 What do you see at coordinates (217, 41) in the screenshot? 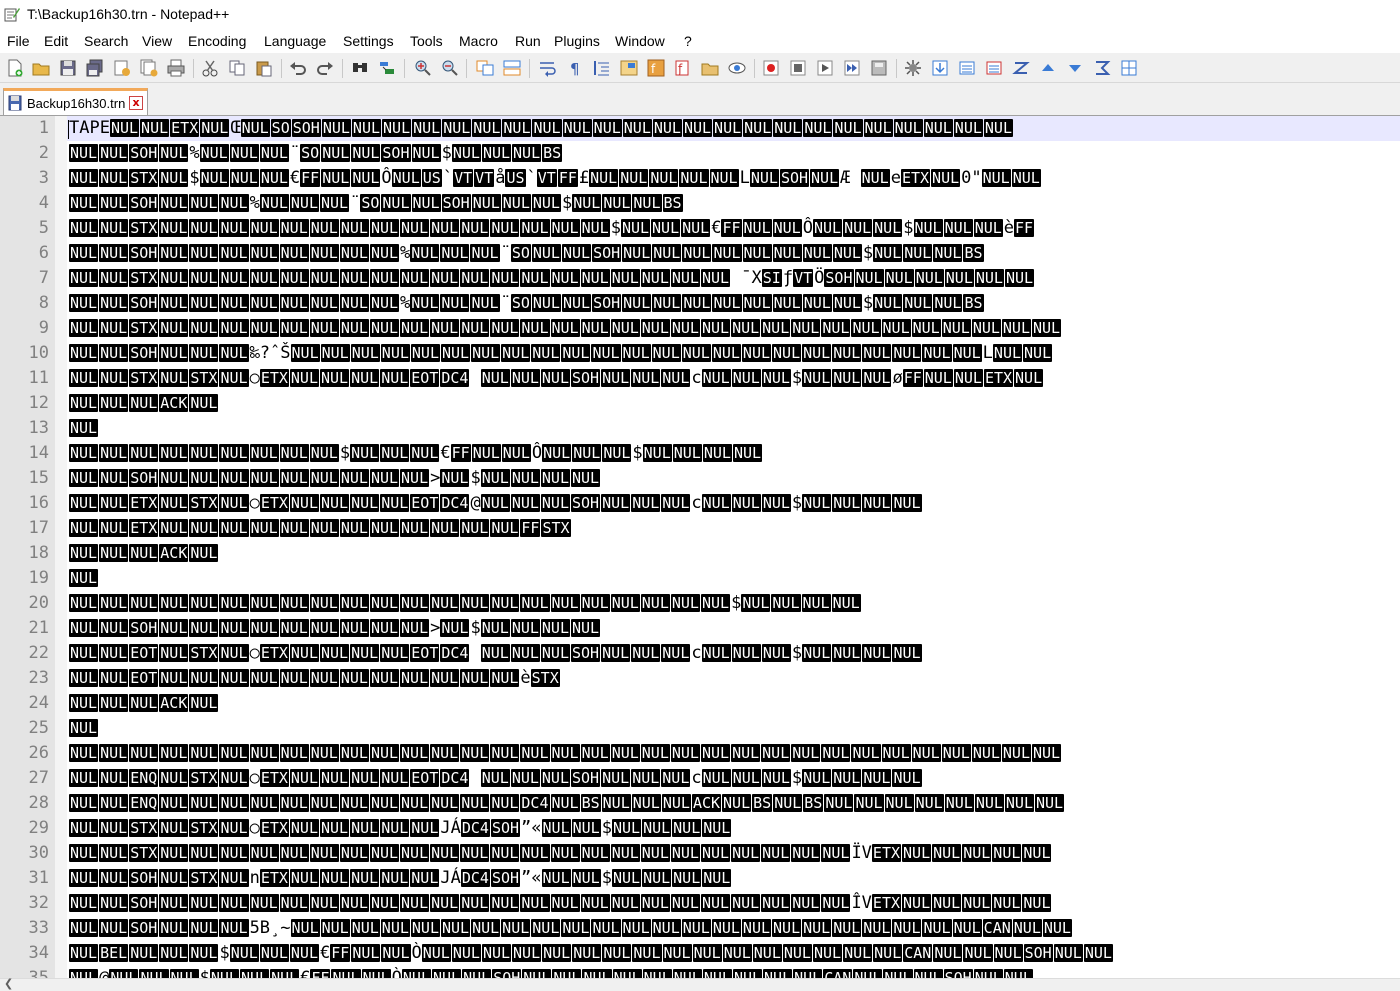
I see `menu-encoding: Encoding` at bounding box center [217, 41].